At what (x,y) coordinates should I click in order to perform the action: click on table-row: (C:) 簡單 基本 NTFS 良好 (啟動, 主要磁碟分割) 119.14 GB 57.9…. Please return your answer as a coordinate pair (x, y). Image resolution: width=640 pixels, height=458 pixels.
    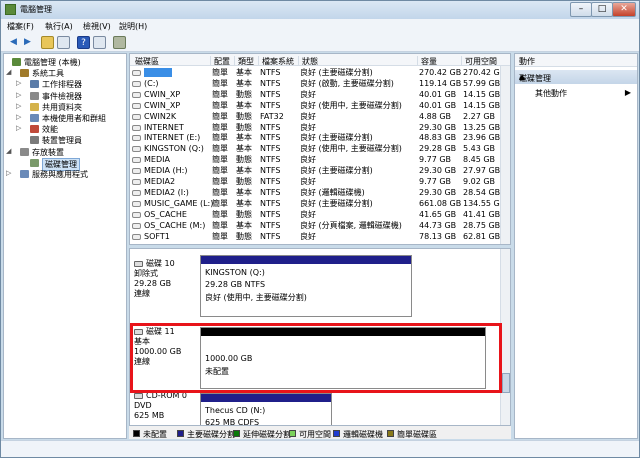
    Looking at the image, I should click on (315, 84).